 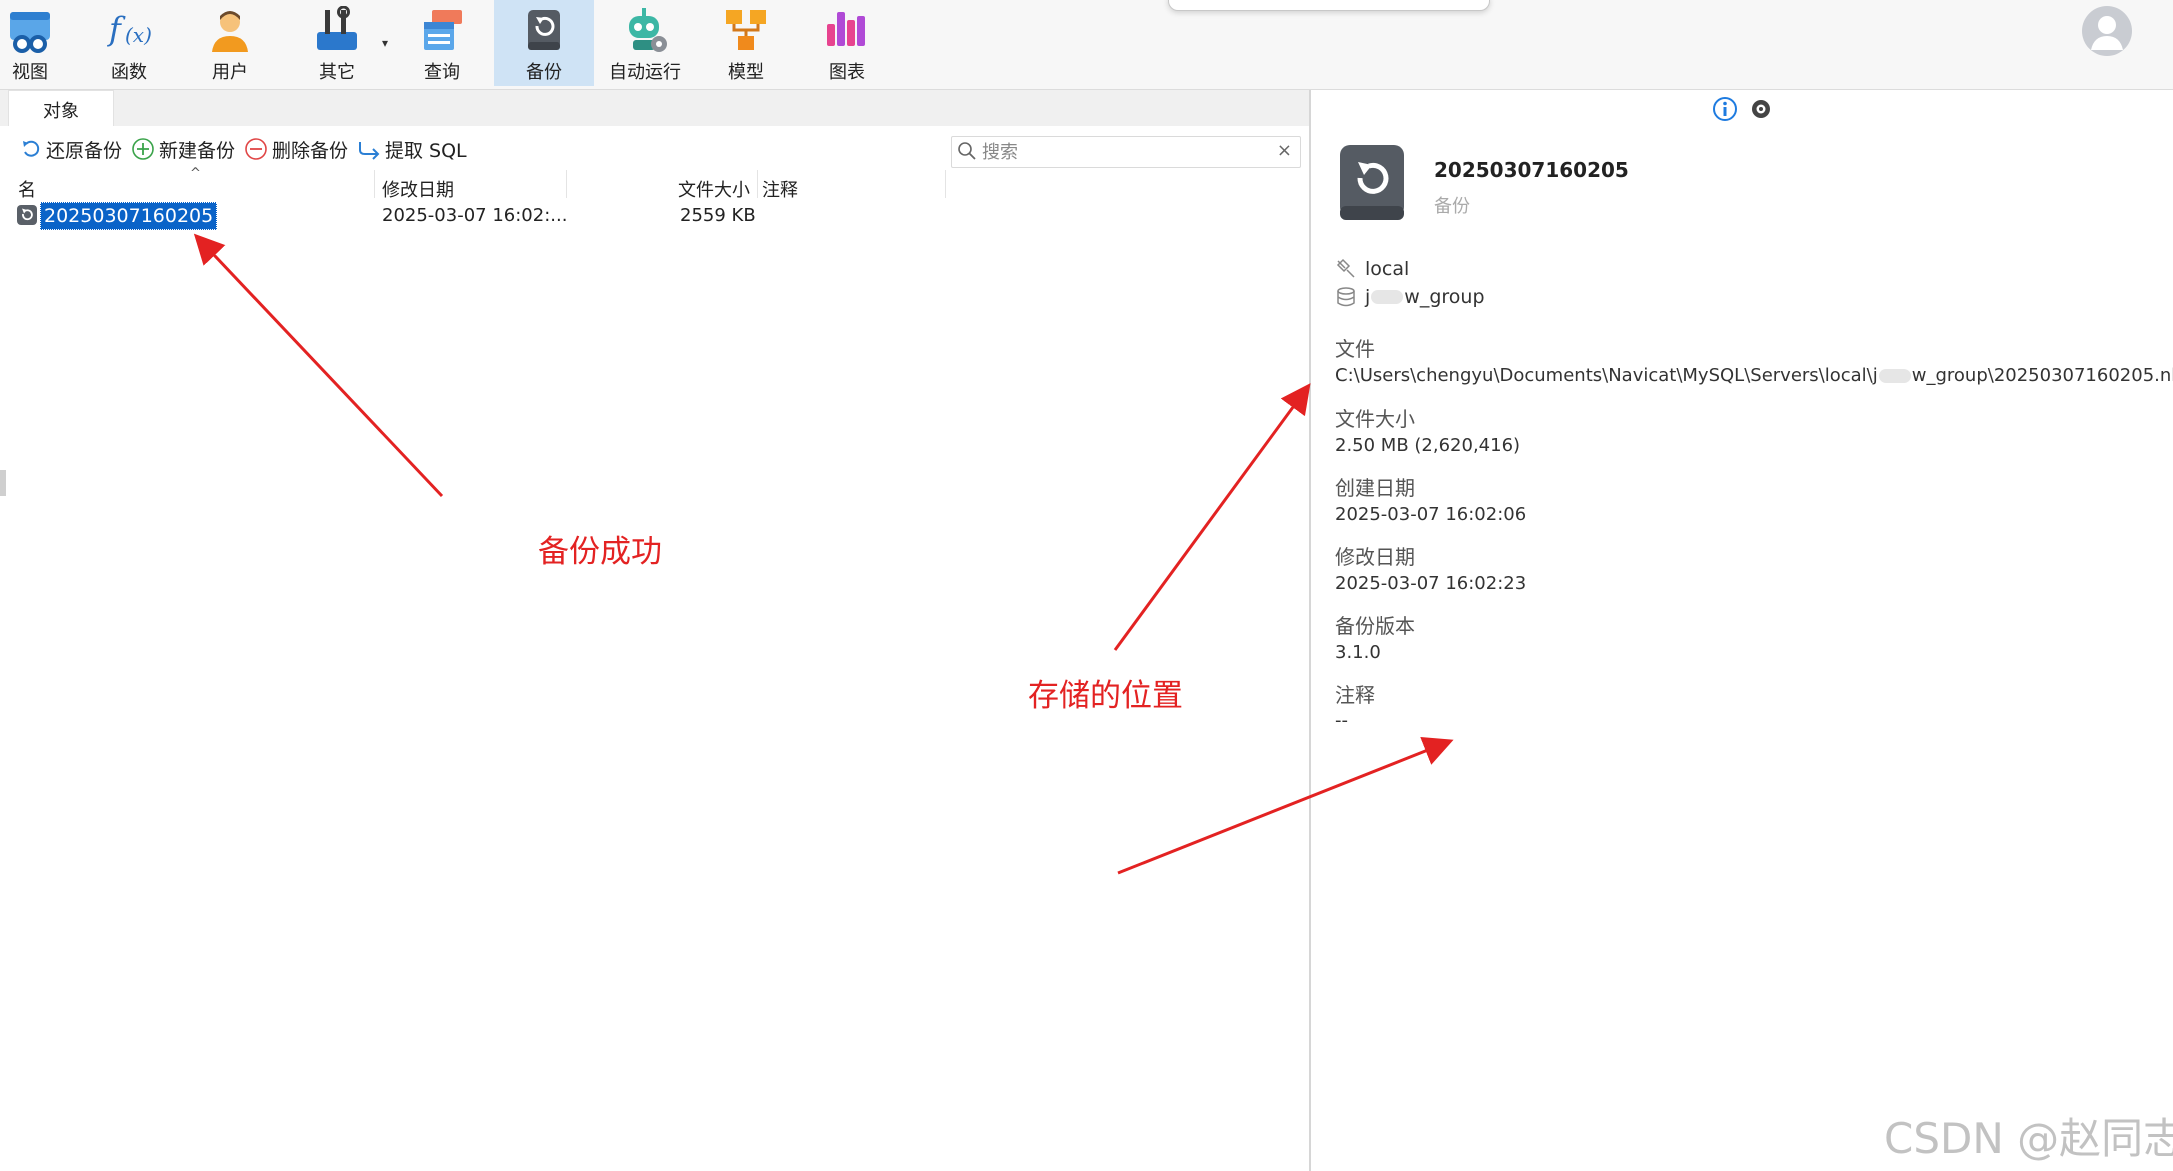 I want to click on toolbar-model-button: 模型, so click(x=746, y=43).